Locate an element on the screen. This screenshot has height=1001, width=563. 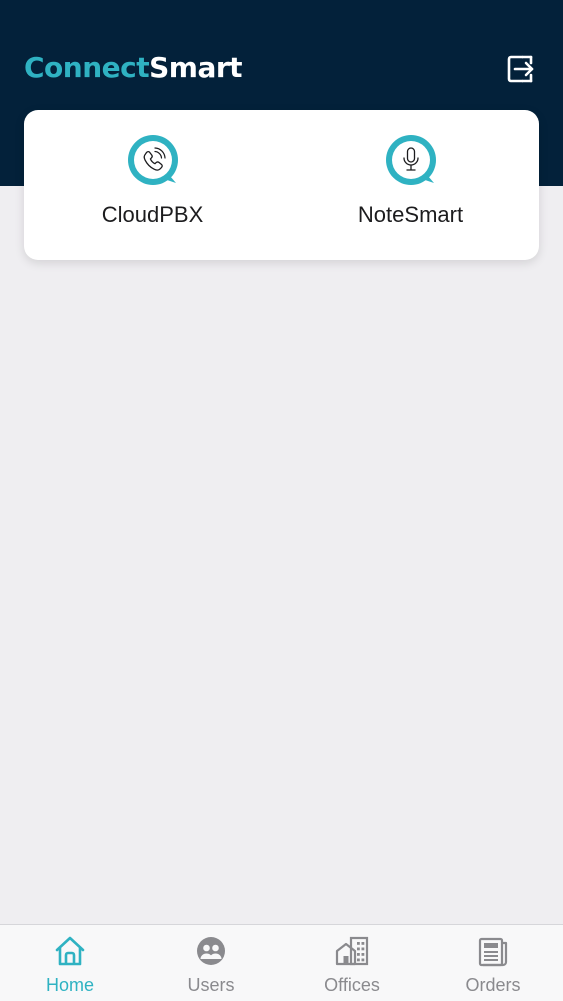
logout-icon is located at coordinates (520, 69).